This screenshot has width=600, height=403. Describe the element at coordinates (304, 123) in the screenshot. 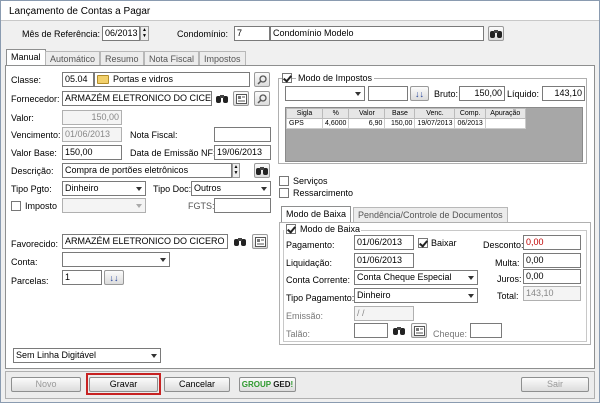

I see `impostos-cell: GPS` at that location.